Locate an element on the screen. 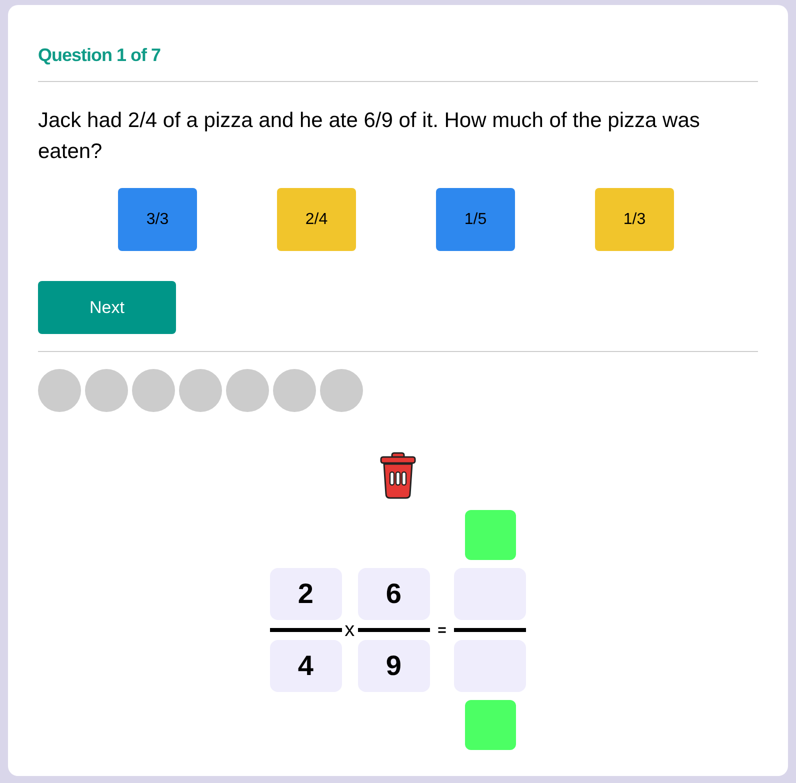 The image size is (796, 783). question-text: Jack had 2/4 of a pizza and he ate 6/9 of it. How much of the pizza was eaten? is located at coordinates (369, 136).